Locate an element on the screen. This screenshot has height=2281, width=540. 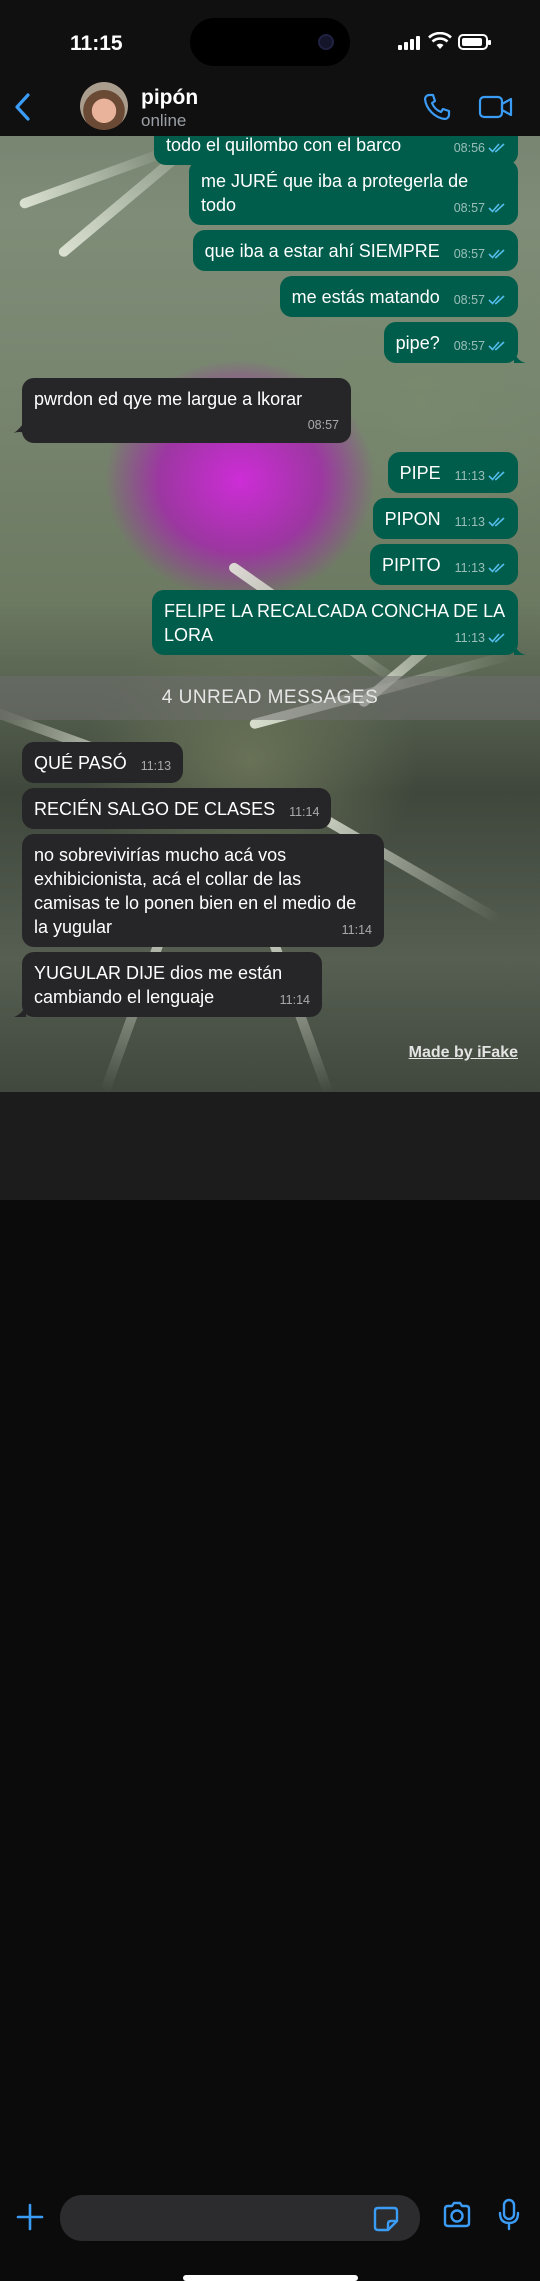
message-bubble: PIPITO 11:13 is located at coordinates (443, 564).